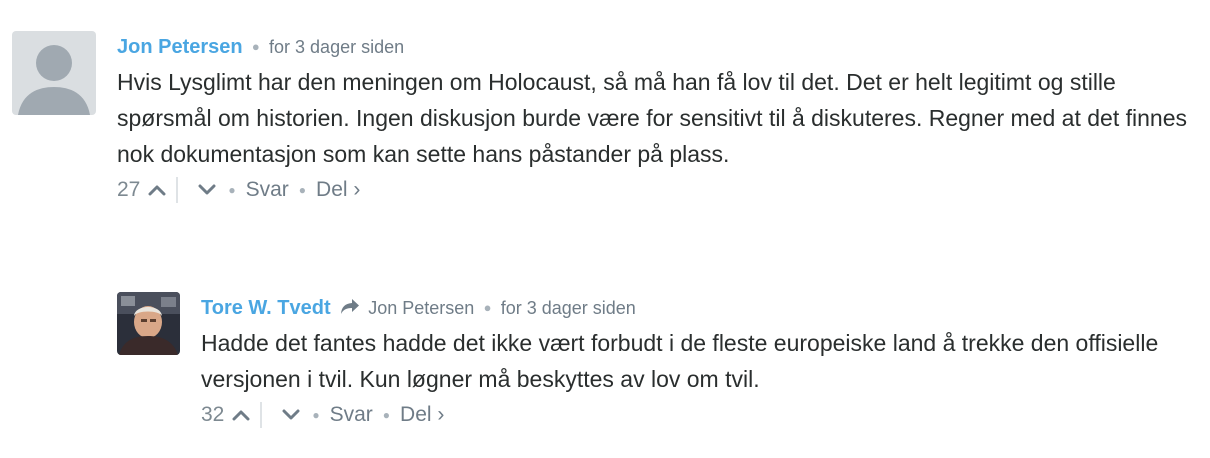 This screenshot has height=458, width=1210. I want to click on vote-count: 32, so click(213, 414).